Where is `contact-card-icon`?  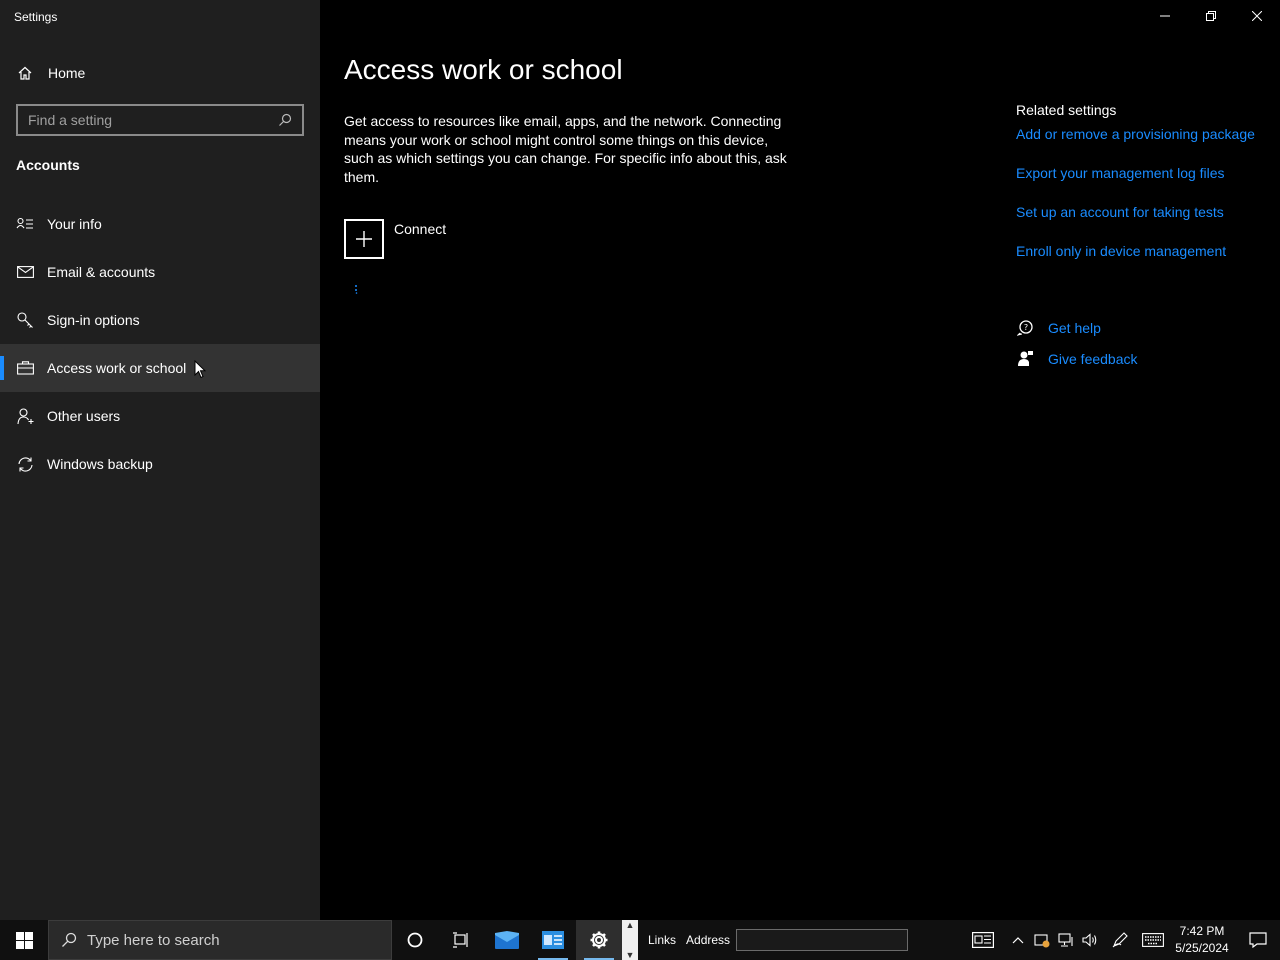 contact-card-icon is located at coordinates (25, 224).